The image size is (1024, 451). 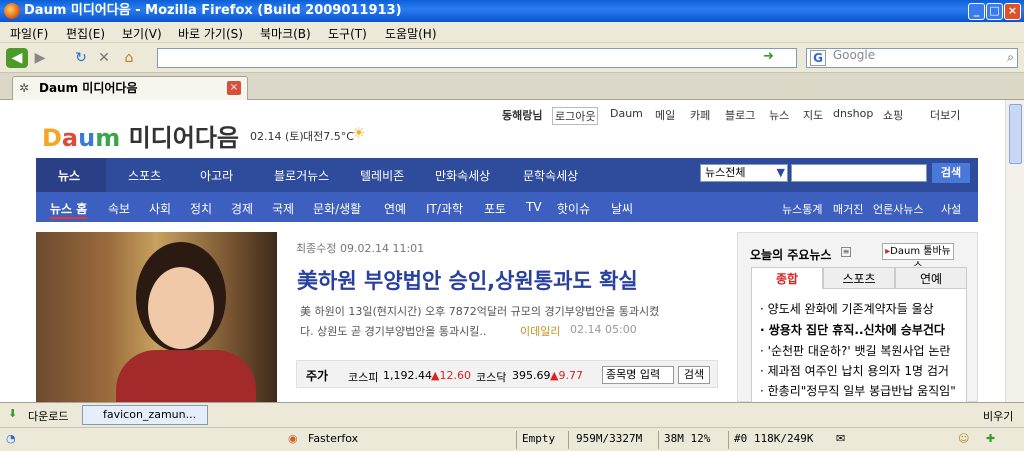 I want to click on news-item: · 제과점 여주인 납치 용의자 1명 검거, so click(x=854, y=370).